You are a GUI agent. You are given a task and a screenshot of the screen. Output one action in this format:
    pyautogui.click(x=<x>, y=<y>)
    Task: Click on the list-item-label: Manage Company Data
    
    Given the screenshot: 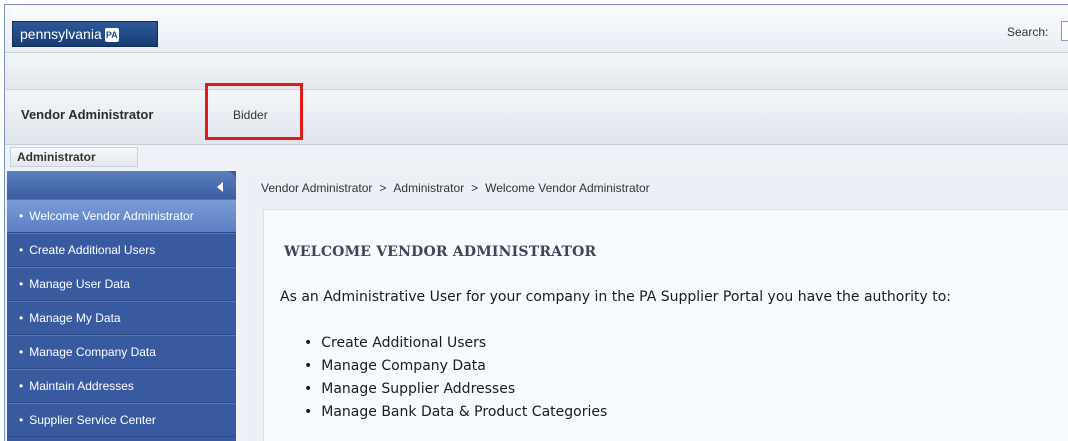 What is the action you would take?
    pyautogui.click(x=403, y=366)
    